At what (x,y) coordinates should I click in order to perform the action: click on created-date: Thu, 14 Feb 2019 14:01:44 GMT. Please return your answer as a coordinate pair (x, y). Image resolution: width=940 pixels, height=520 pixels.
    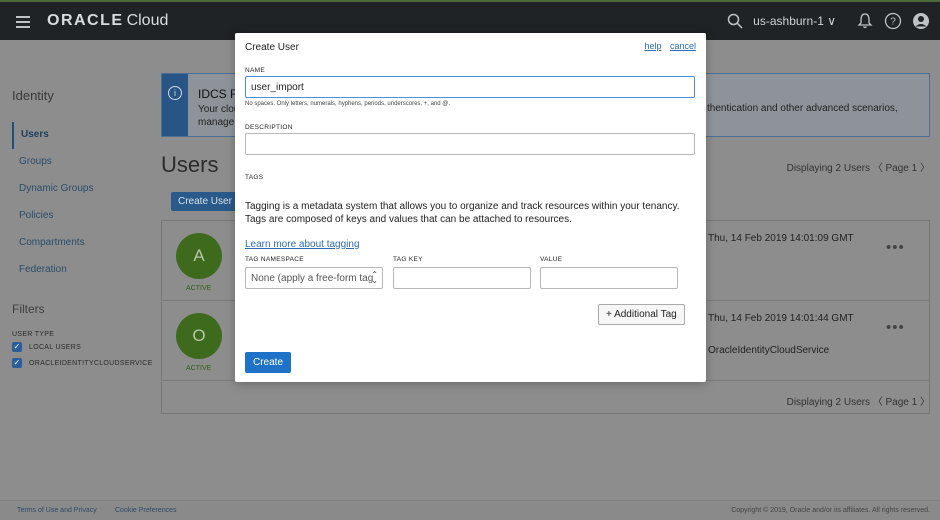
    Looking at the image, I should click on (781, 318).